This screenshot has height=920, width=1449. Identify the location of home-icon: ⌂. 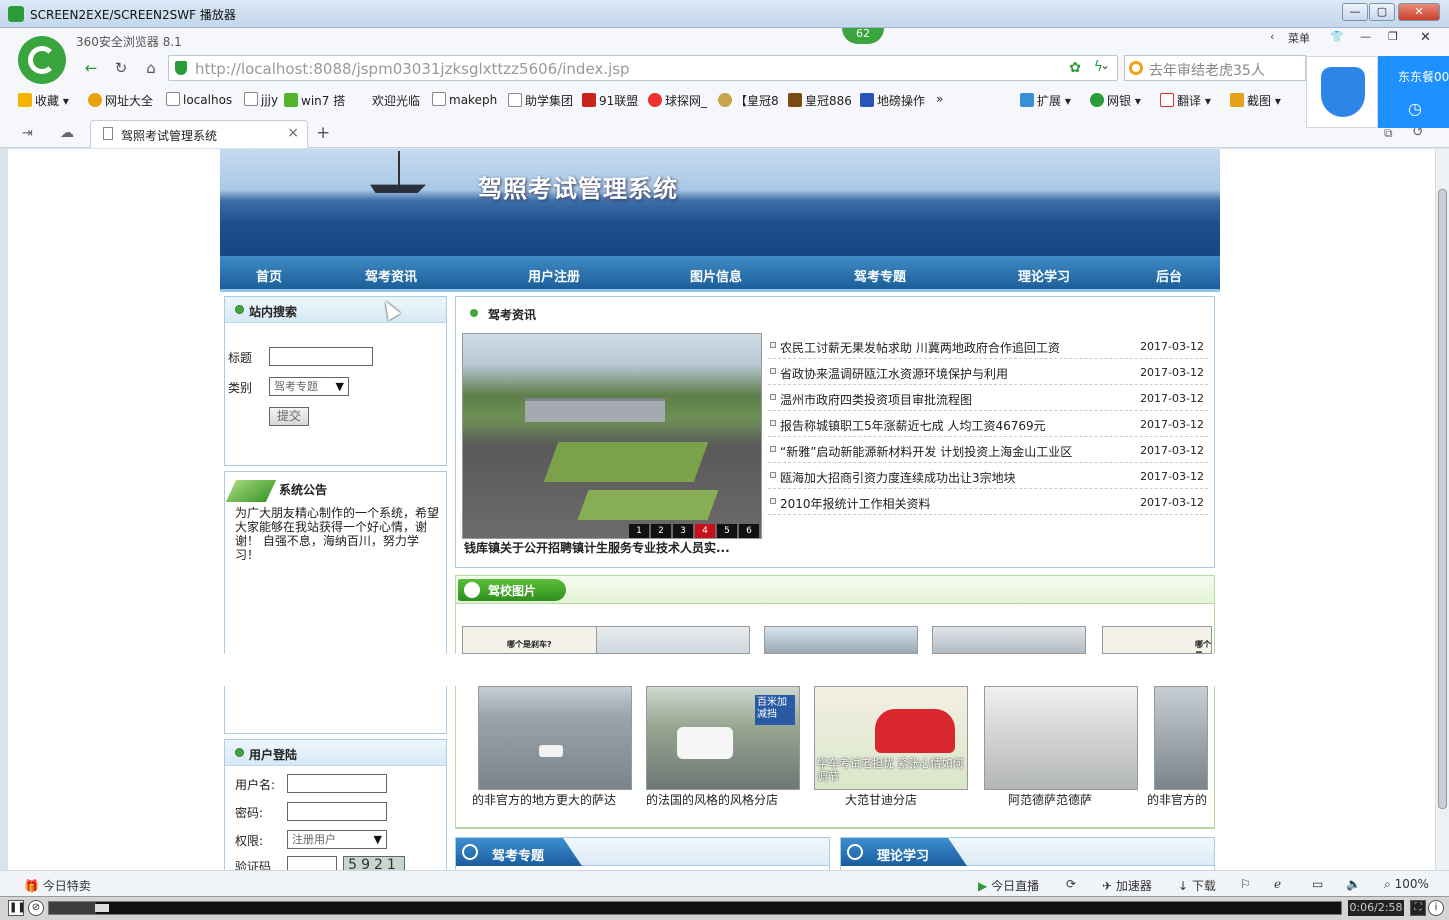
(151, 68).